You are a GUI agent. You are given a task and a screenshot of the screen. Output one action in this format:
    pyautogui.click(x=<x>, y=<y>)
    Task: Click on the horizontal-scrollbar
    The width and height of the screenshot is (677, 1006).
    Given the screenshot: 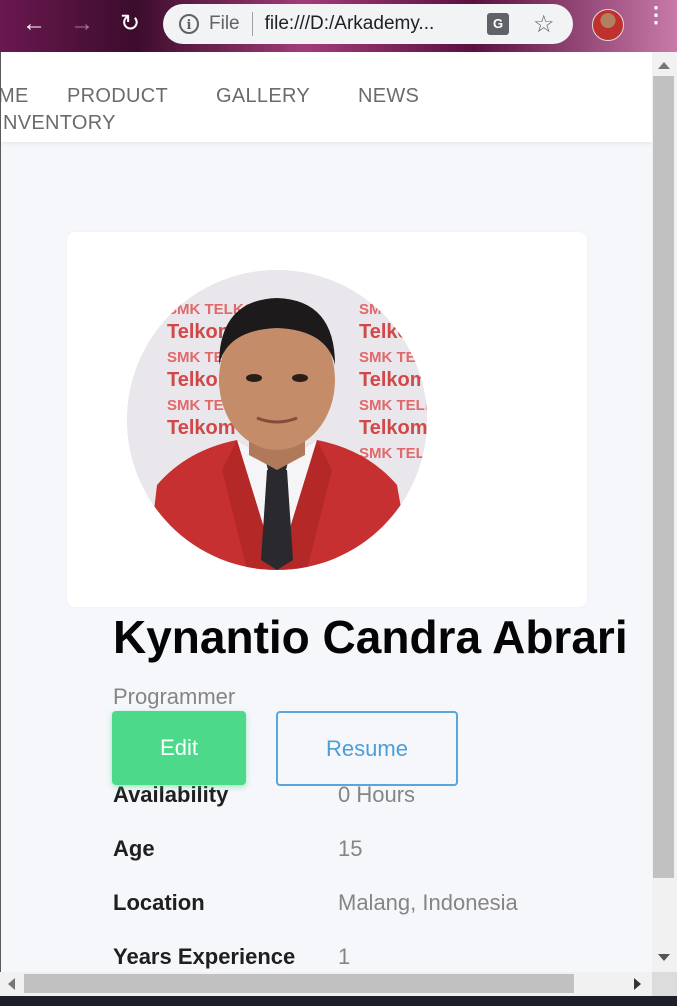 What is the action you would take?
    pyautogui.click(x=326, y=984)
    